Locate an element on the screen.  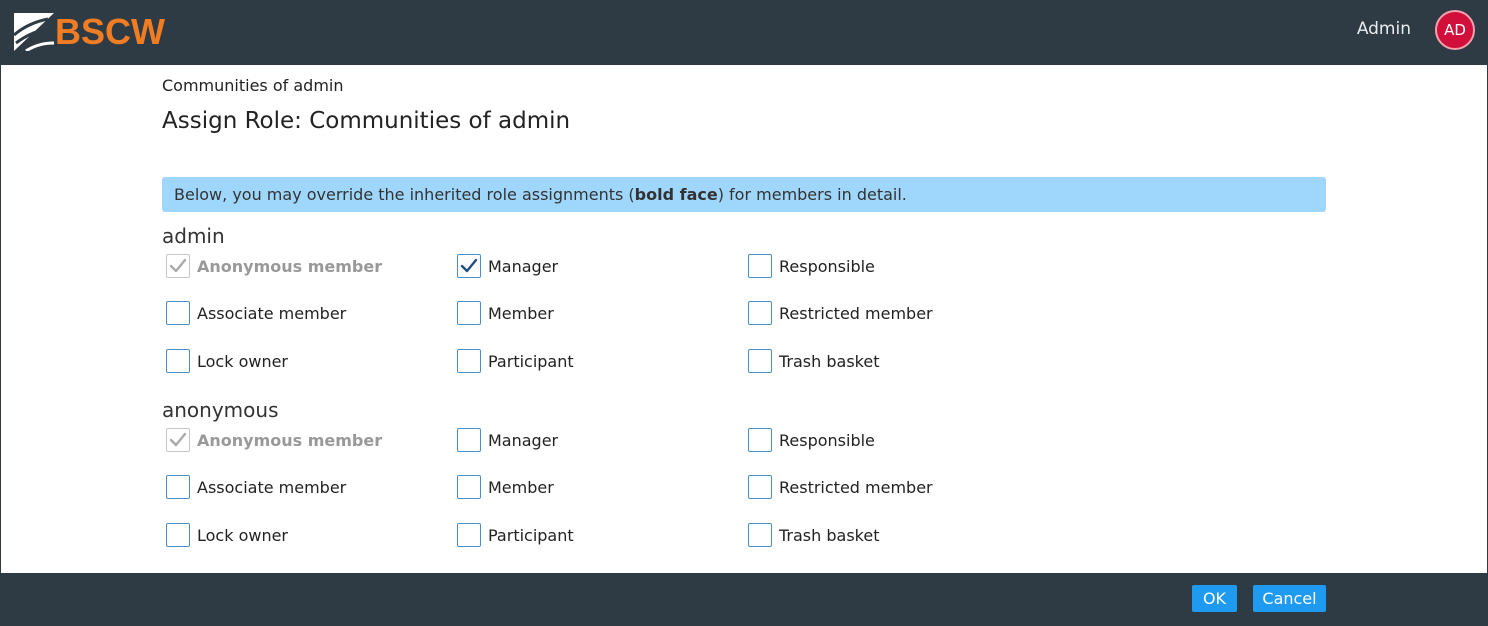
cancel-button: Cancel is located at coordinates (1289, 598).